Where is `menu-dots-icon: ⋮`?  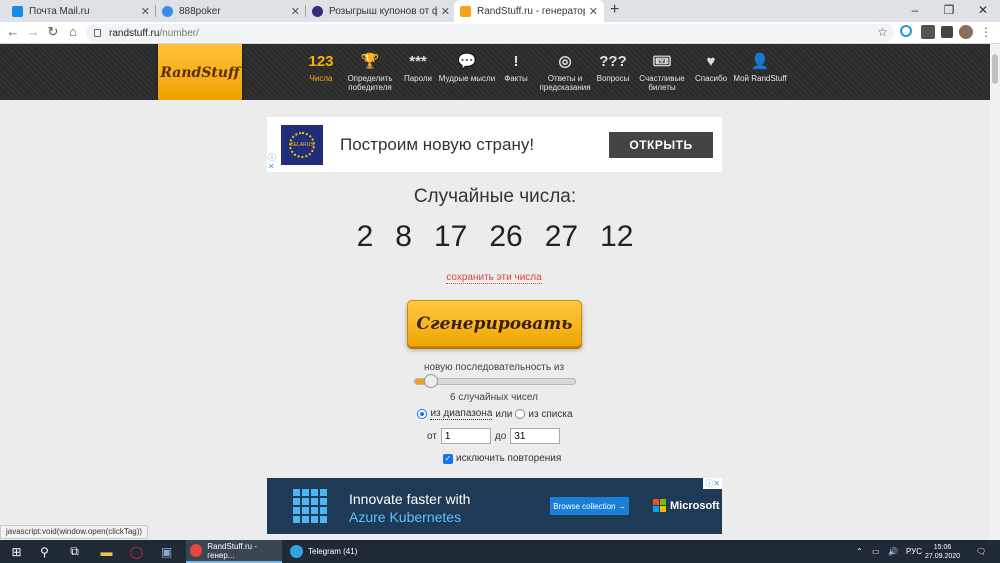
menu-dots-icon: ⋮ is located at coordinates (986, 32).